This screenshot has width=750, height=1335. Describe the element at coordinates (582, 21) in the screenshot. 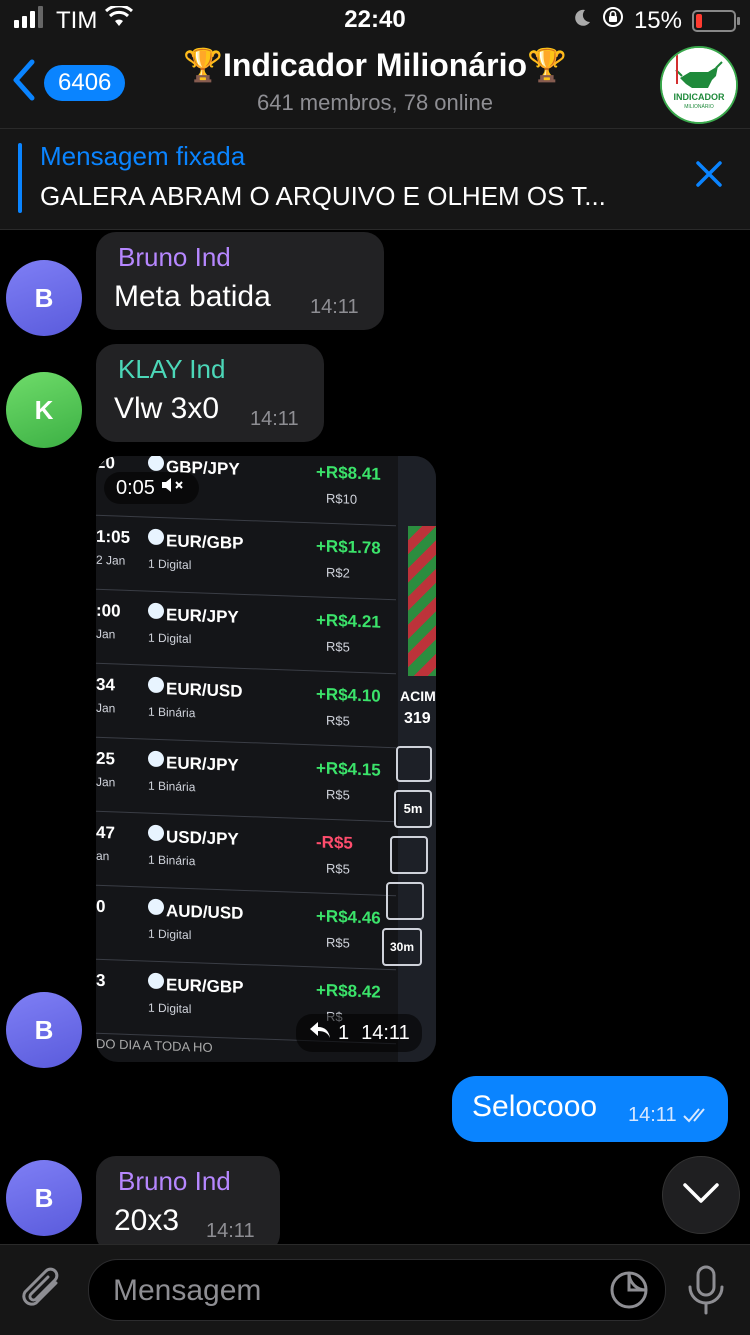

I see `moon-icon` at that location.